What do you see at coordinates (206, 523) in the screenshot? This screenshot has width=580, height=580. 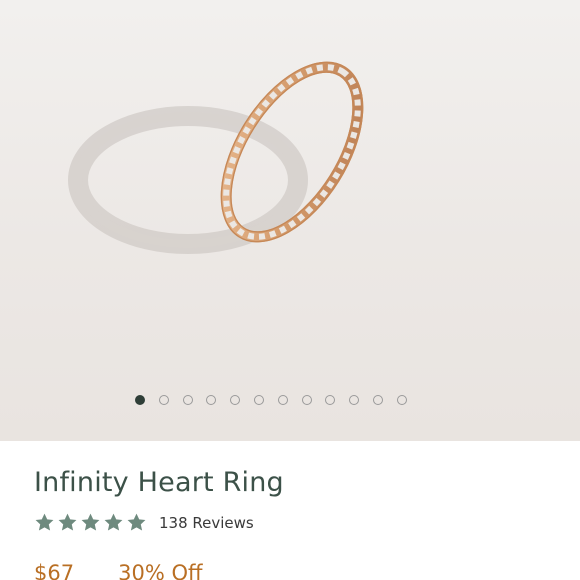 I see `reviews-link: 138 Reviews` at bounding box center [206, 523].